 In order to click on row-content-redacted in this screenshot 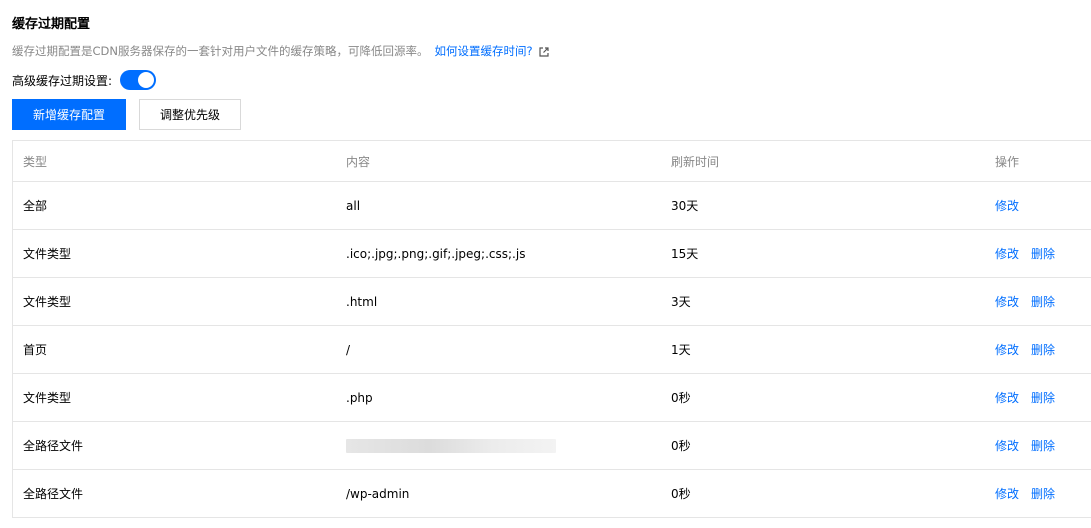, I will do `click(451, 445)`.